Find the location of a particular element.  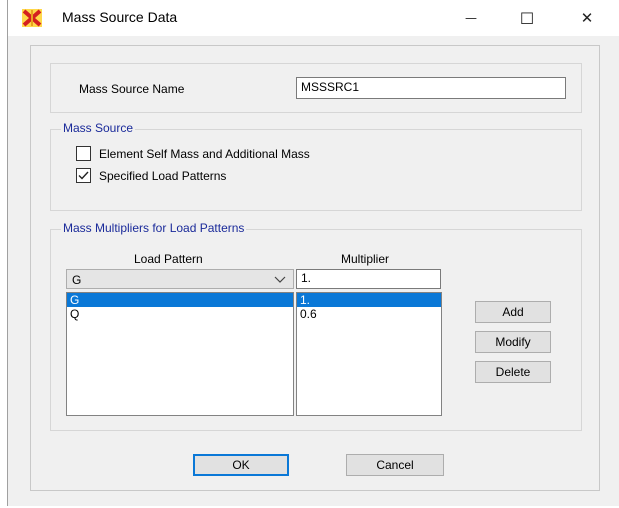

close-button: ✕ is located at coordinates (587, 18).